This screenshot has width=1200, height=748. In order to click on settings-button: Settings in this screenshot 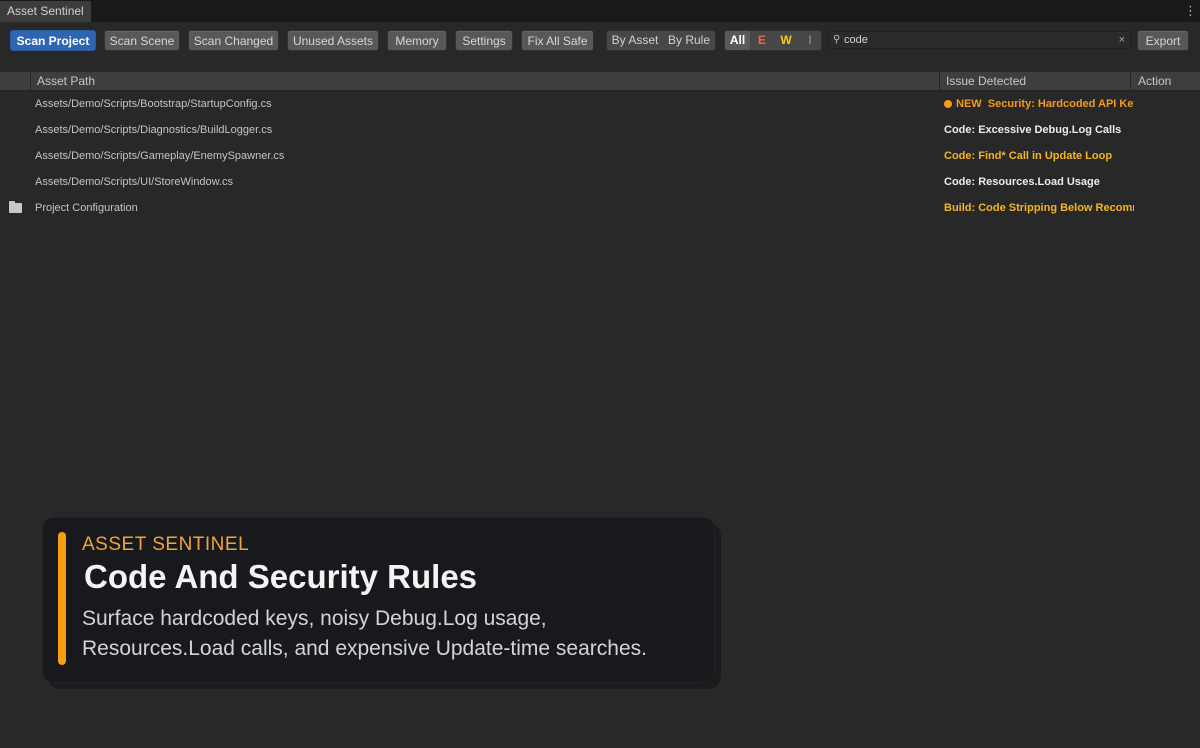, I will do `click(484, 40)`.